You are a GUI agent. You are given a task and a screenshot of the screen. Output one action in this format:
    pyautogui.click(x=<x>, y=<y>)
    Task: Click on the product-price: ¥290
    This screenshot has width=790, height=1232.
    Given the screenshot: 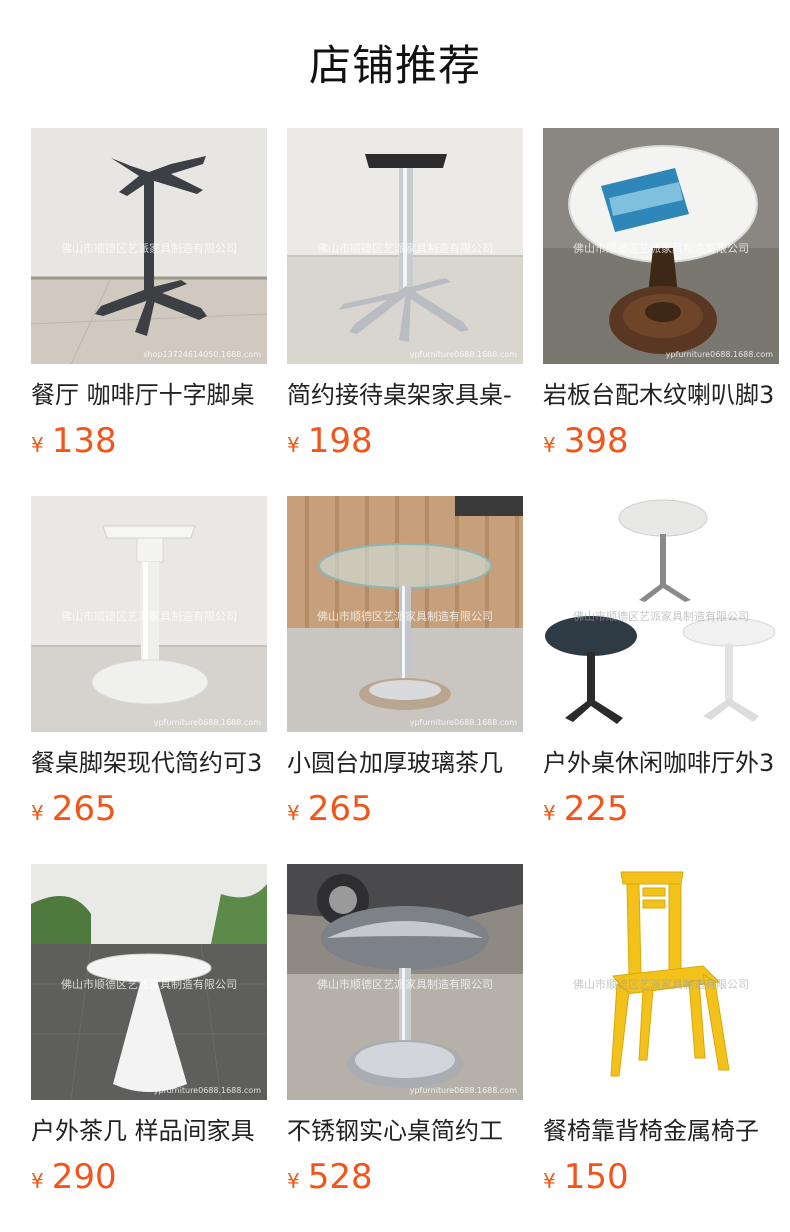 What is the action you would take?
    pyautogui.click(x=149, y=1177)
    